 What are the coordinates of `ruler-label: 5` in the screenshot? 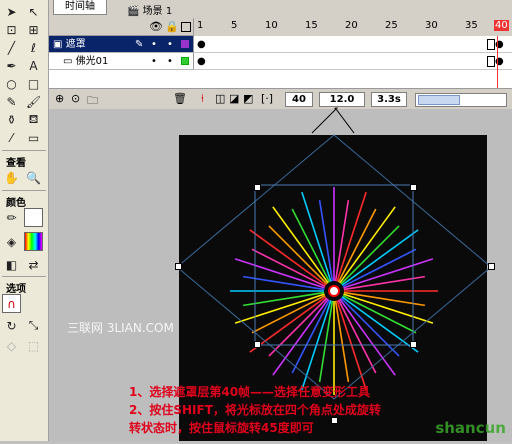 It's located at (234, 25).